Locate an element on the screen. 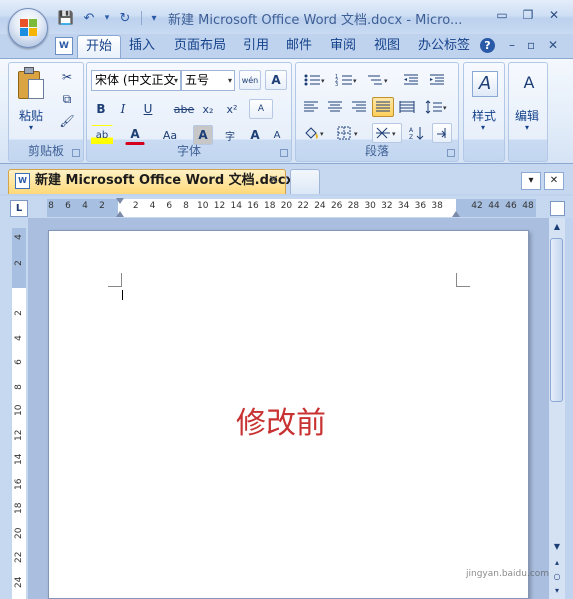  cut-icon: ✂ is located at coordinates (67, 77).